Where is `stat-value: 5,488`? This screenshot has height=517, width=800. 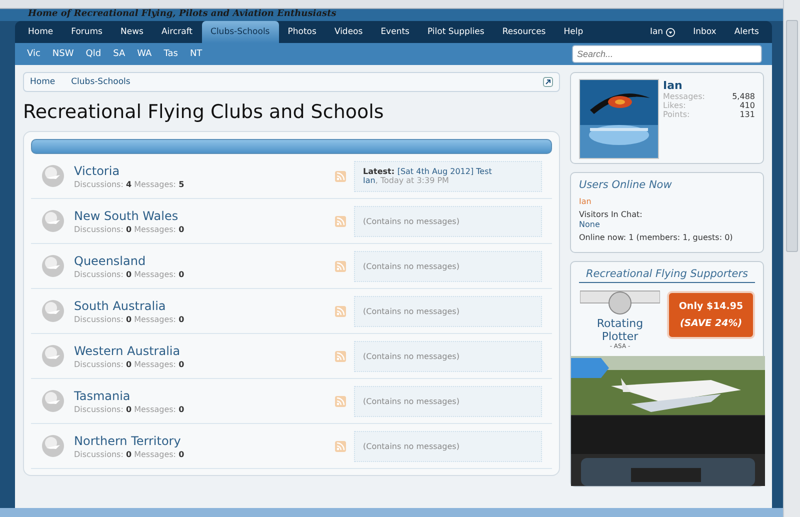
stat-value: 5,488 is located at coordinates (743, 96).